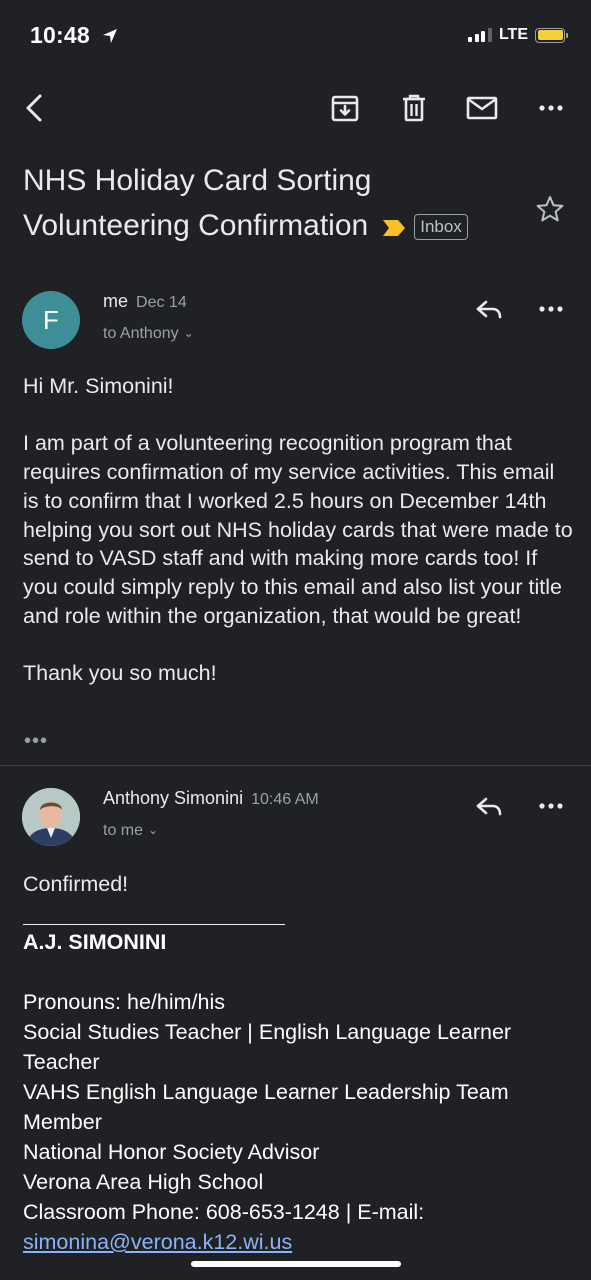 This screenshot has height=1280, width=591. I want to click on inbox-label-chip: Inbox, so click(441, 227).